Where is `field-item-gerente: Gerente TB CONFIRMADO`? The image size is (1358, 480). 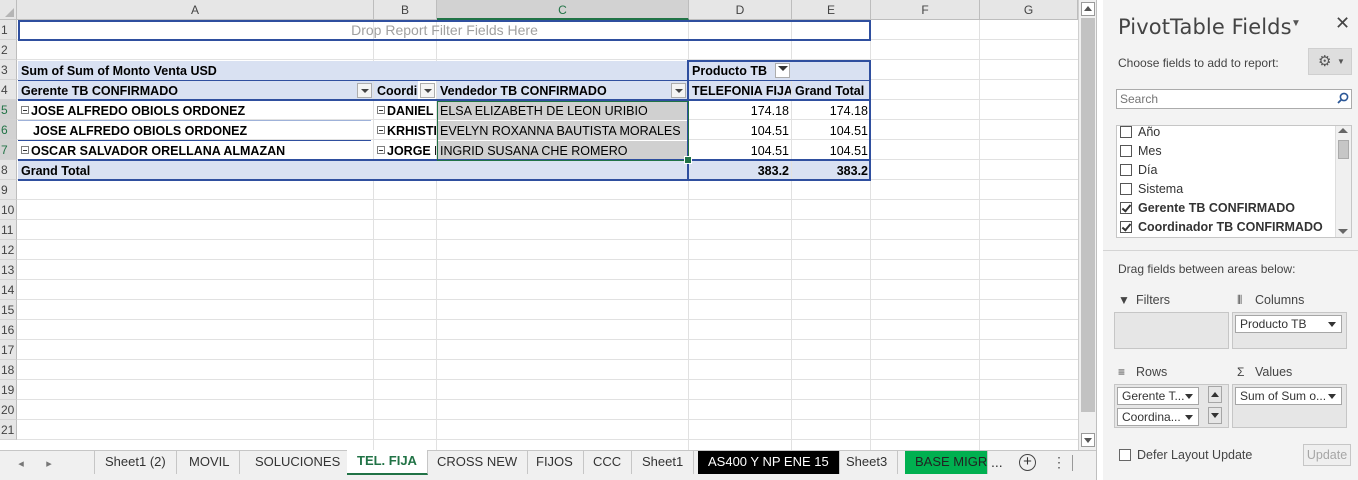
field-item-gerente: Gerente TB CONFIRMADO is located at coordinates (1207, 208).